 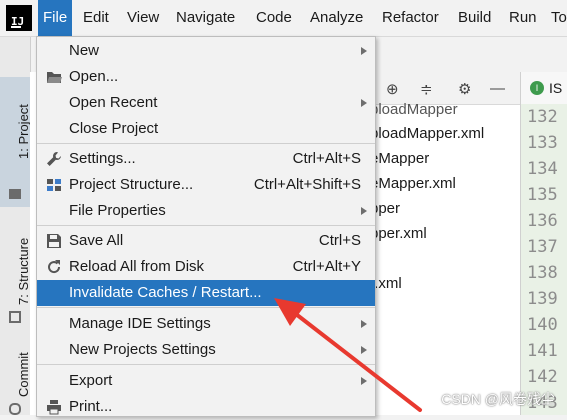 I want to click on watermark-text: CSDN @风卷残尘, so click(x=498, y=399).